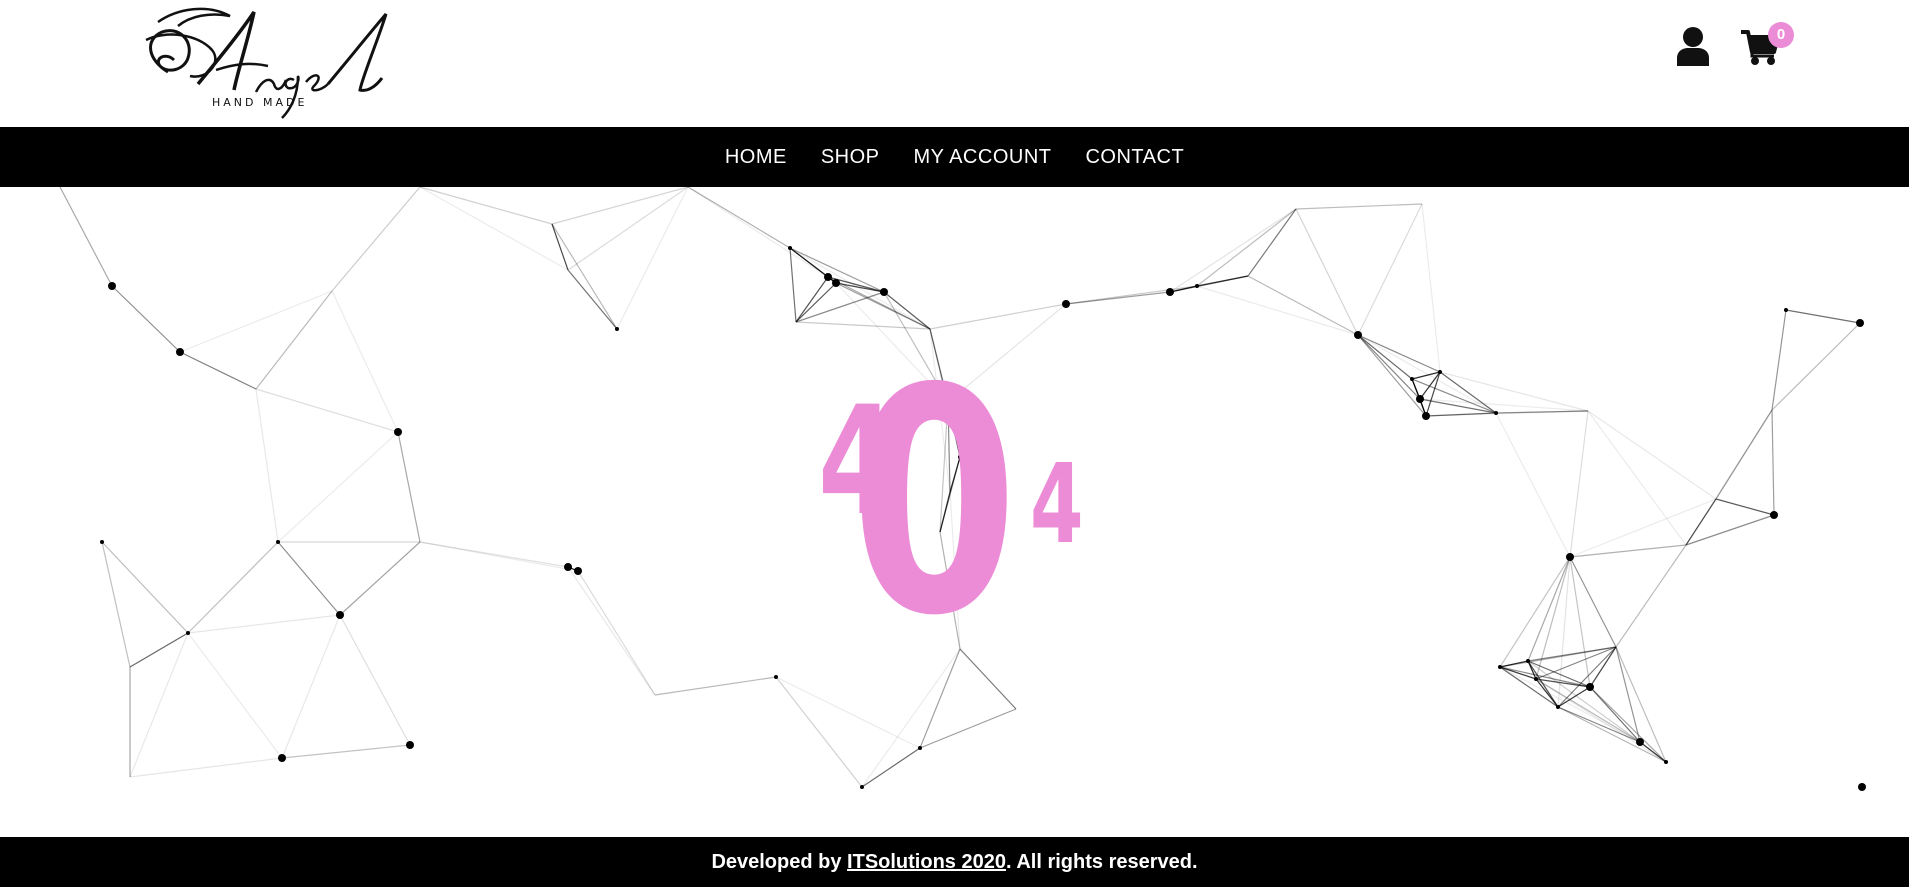 The height and width of the screenshot is (887, 1909). Describe the element at coordinates (264, 62) in the screenshot. I see `site-logo: HAND MADE` at that location.